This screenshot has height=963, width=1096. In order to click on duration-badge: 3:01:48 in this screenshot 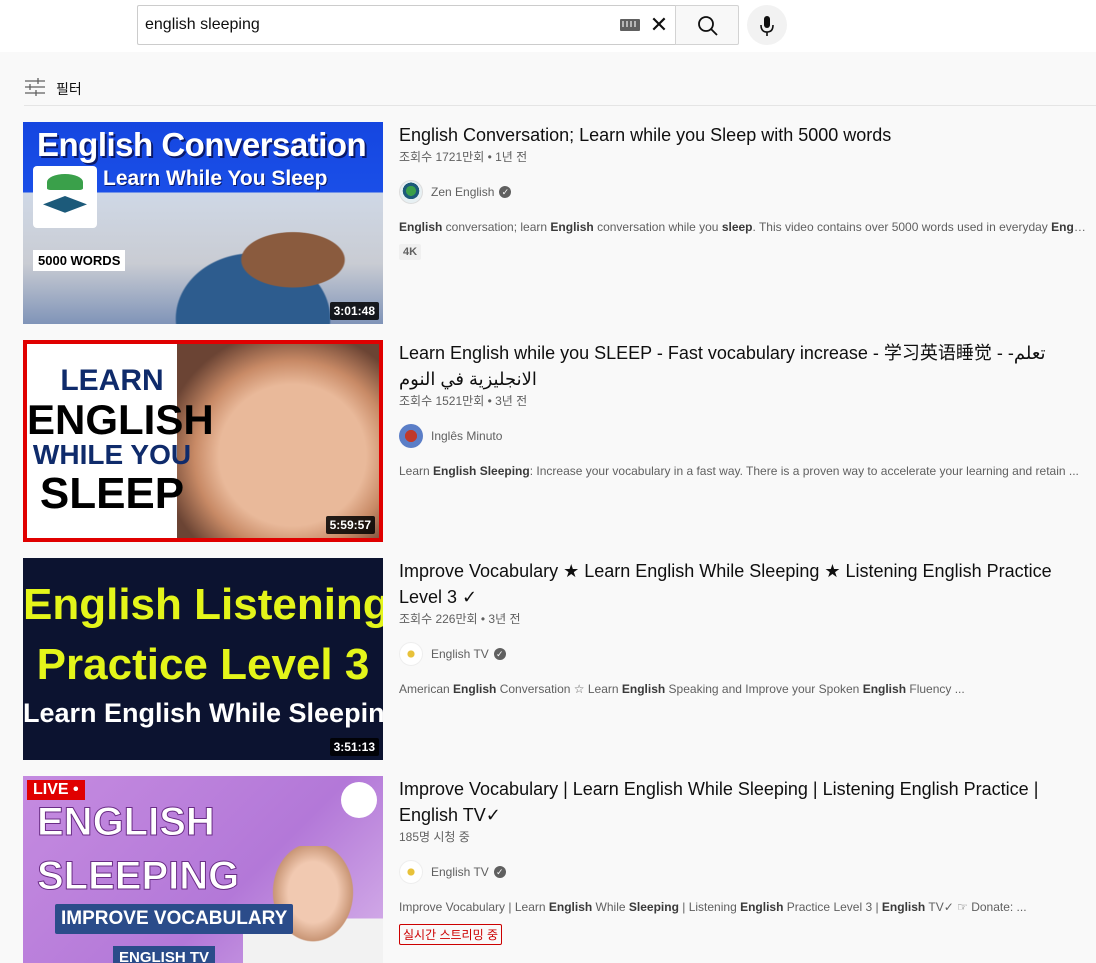, I will do `click(354, 311)`.